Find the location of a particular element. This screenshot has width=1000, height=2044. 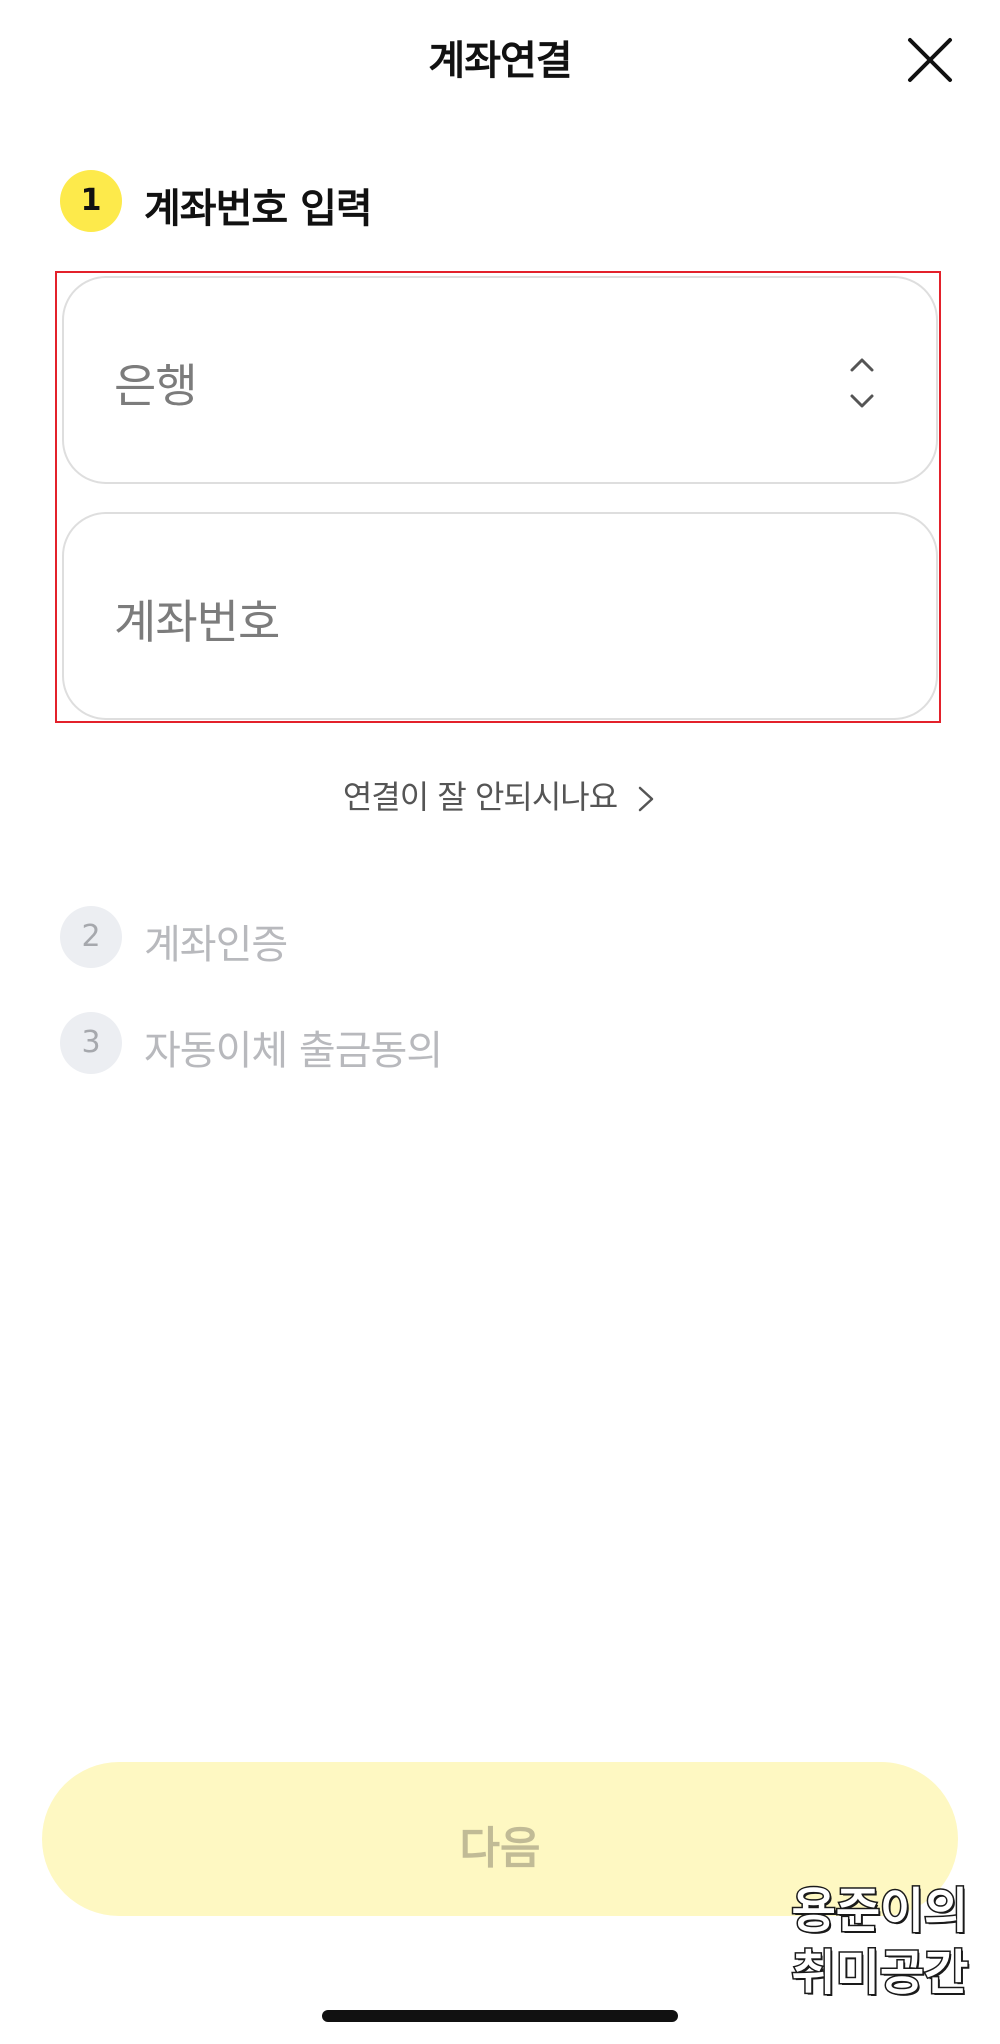

next-button-label: 다음 is located at coordinates (500, 1848).